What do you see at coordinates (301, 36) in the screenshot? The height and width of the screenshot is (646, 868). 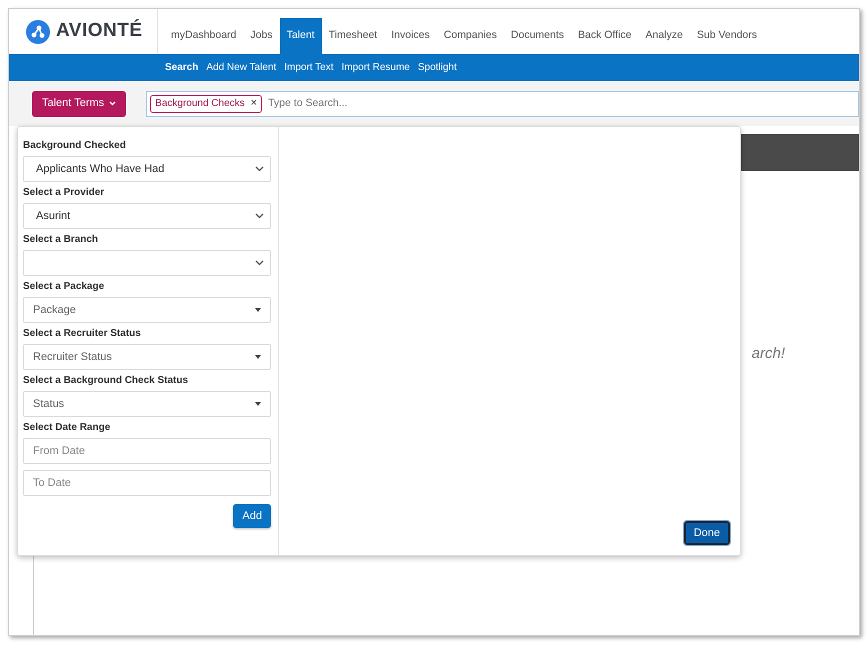 I see `nav-tab: Talent` at bounding box center [301, 36].